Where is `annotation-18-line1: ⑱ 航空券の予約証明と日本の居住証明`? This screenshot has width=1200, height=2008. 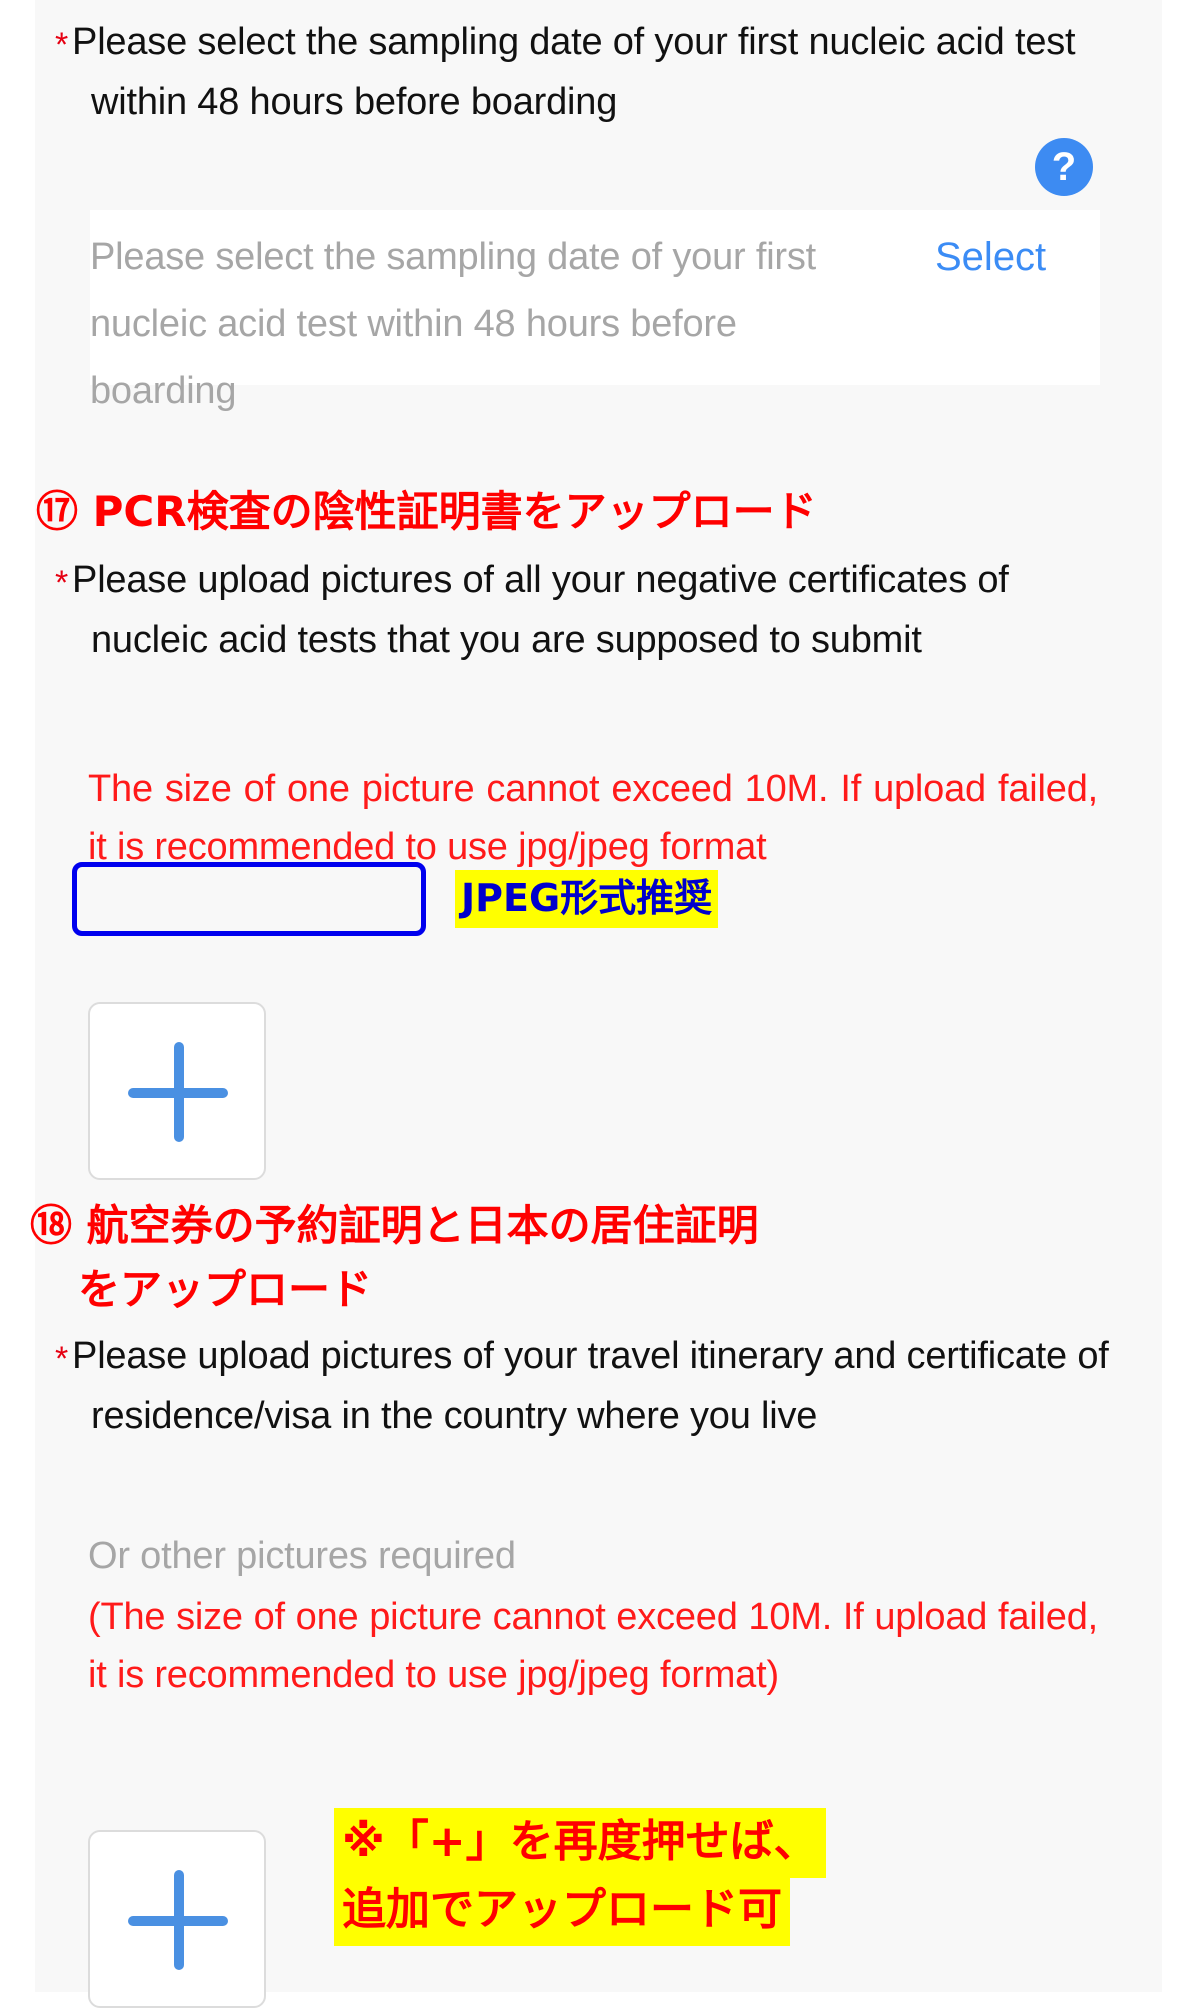
annotation-18-line1: ⑱ 航空券の予約証明と日本の居住証明 is located at coordinates (394, 1225).